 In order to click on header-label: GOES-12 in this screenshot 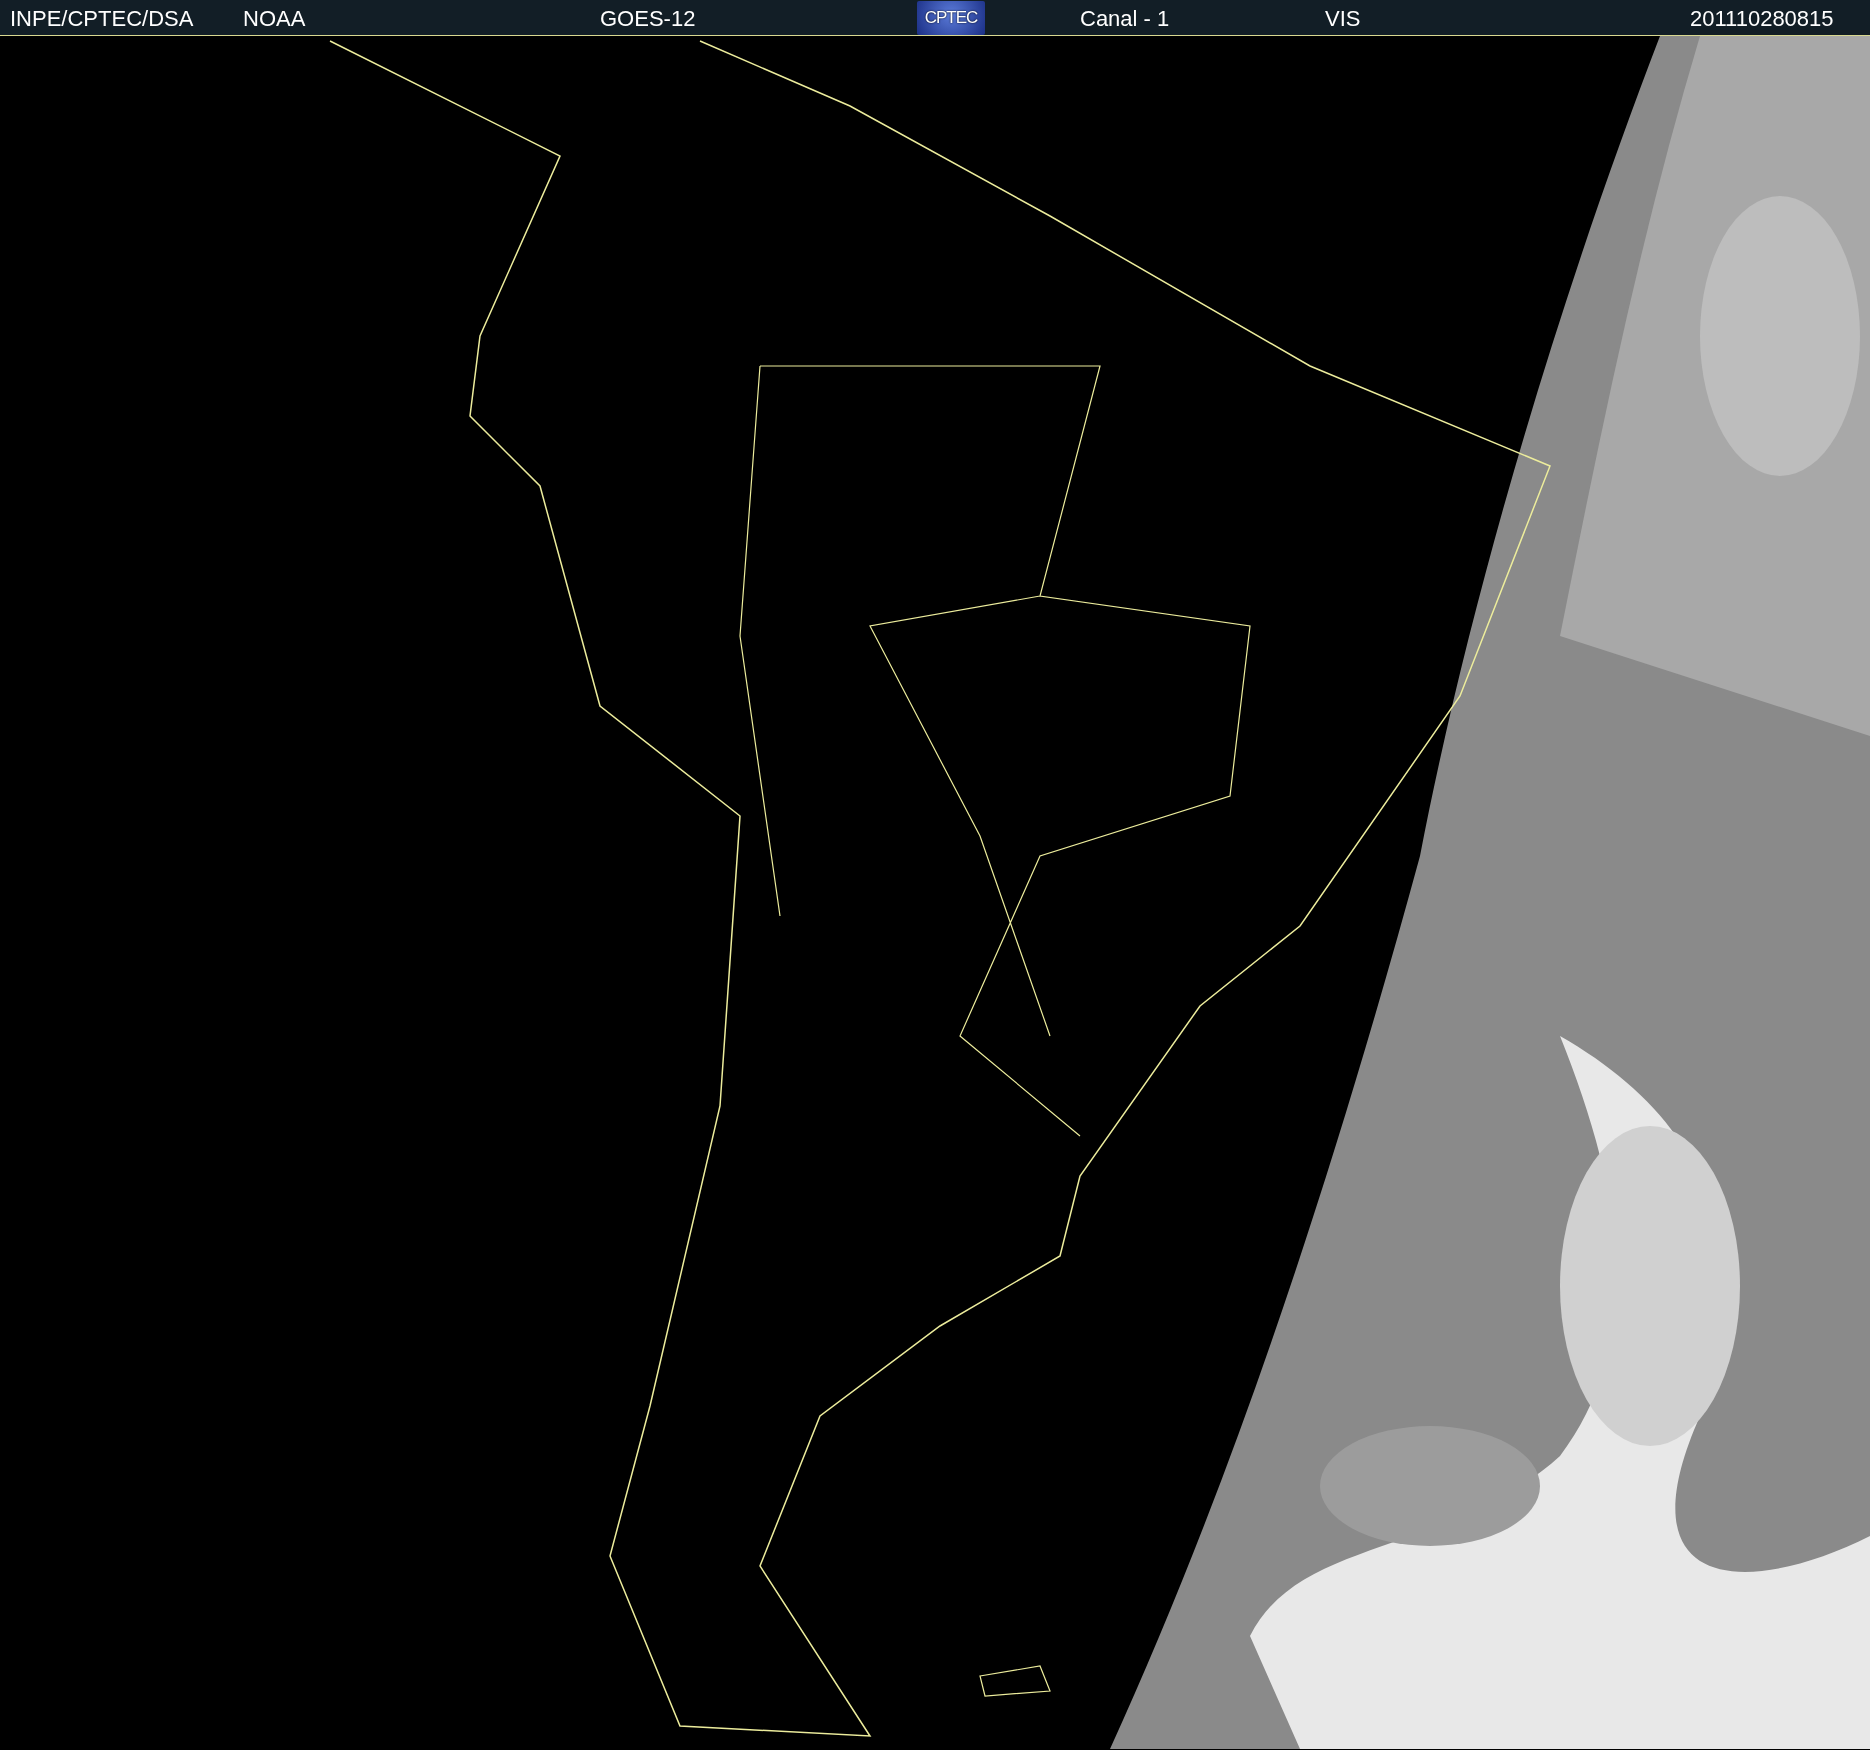, I will do `click(648, 18)`.